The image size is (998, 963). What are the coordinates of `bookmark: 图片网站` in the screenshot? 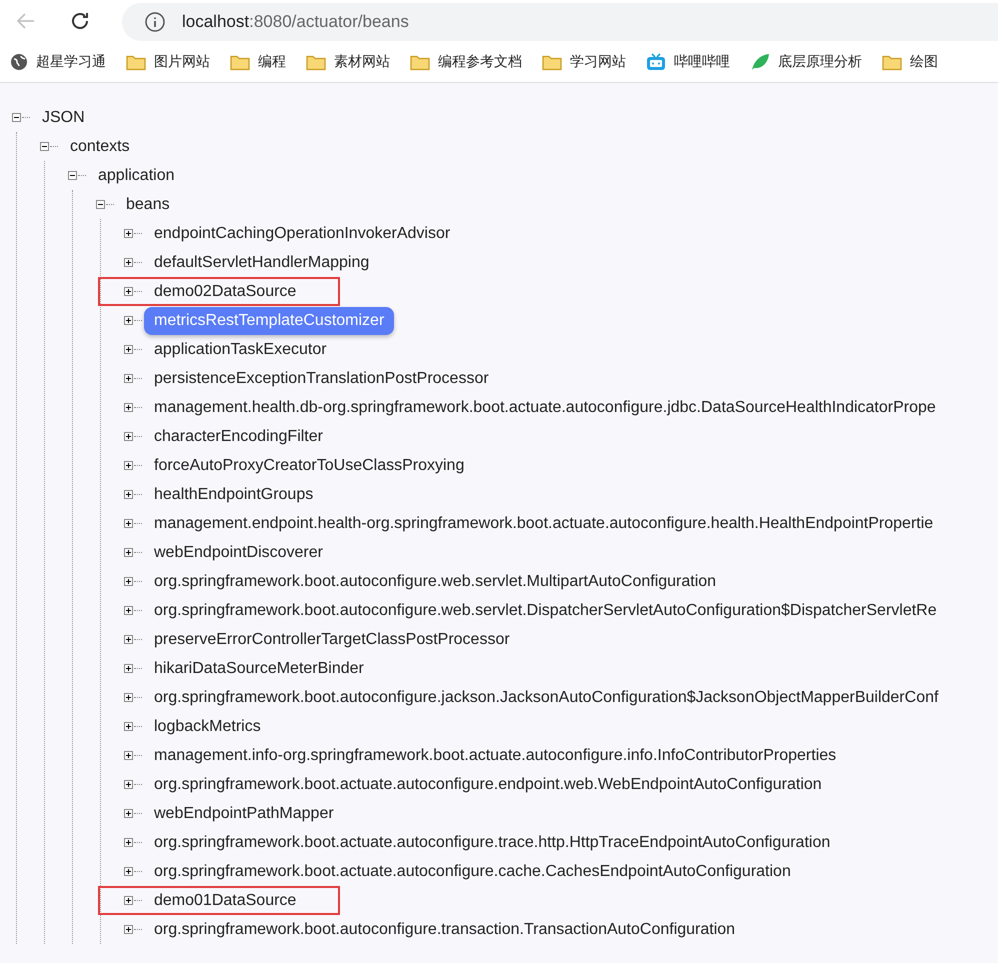 It's located at (168, 62).